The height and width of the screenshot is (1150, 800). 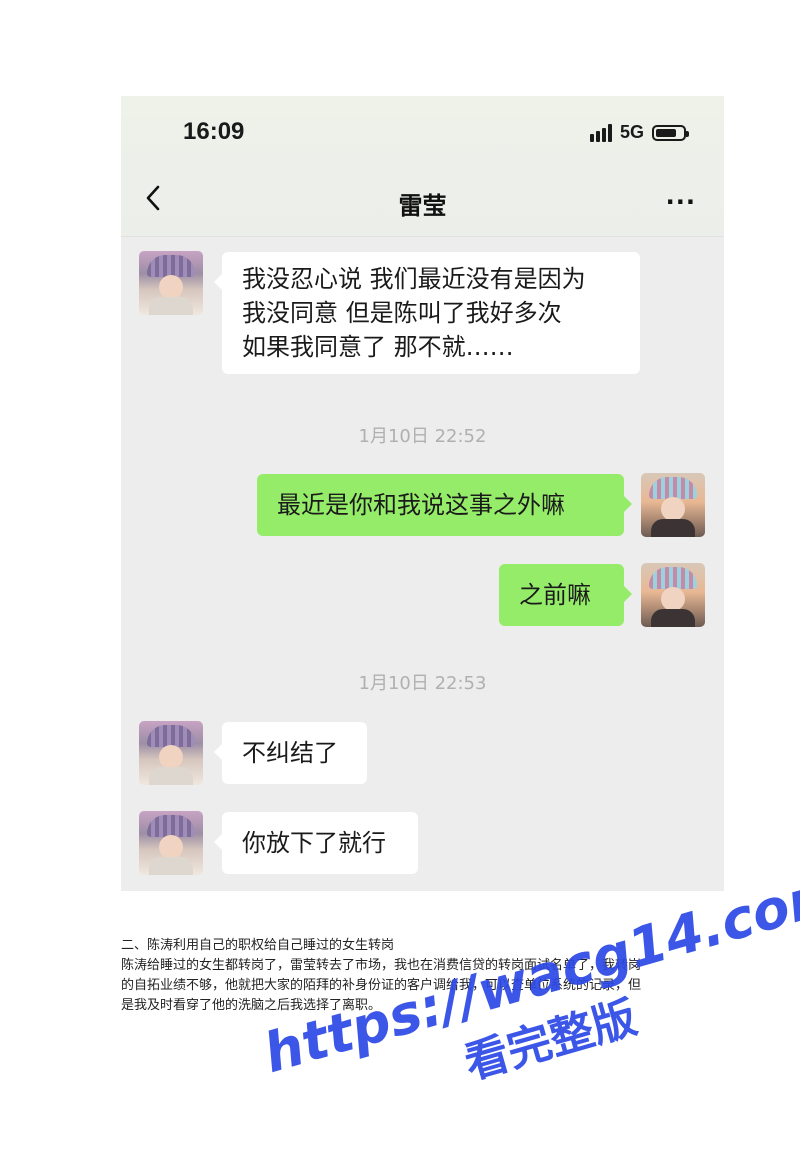 I want to click on message-text: 不纠结了, so click(x=290, y=753).